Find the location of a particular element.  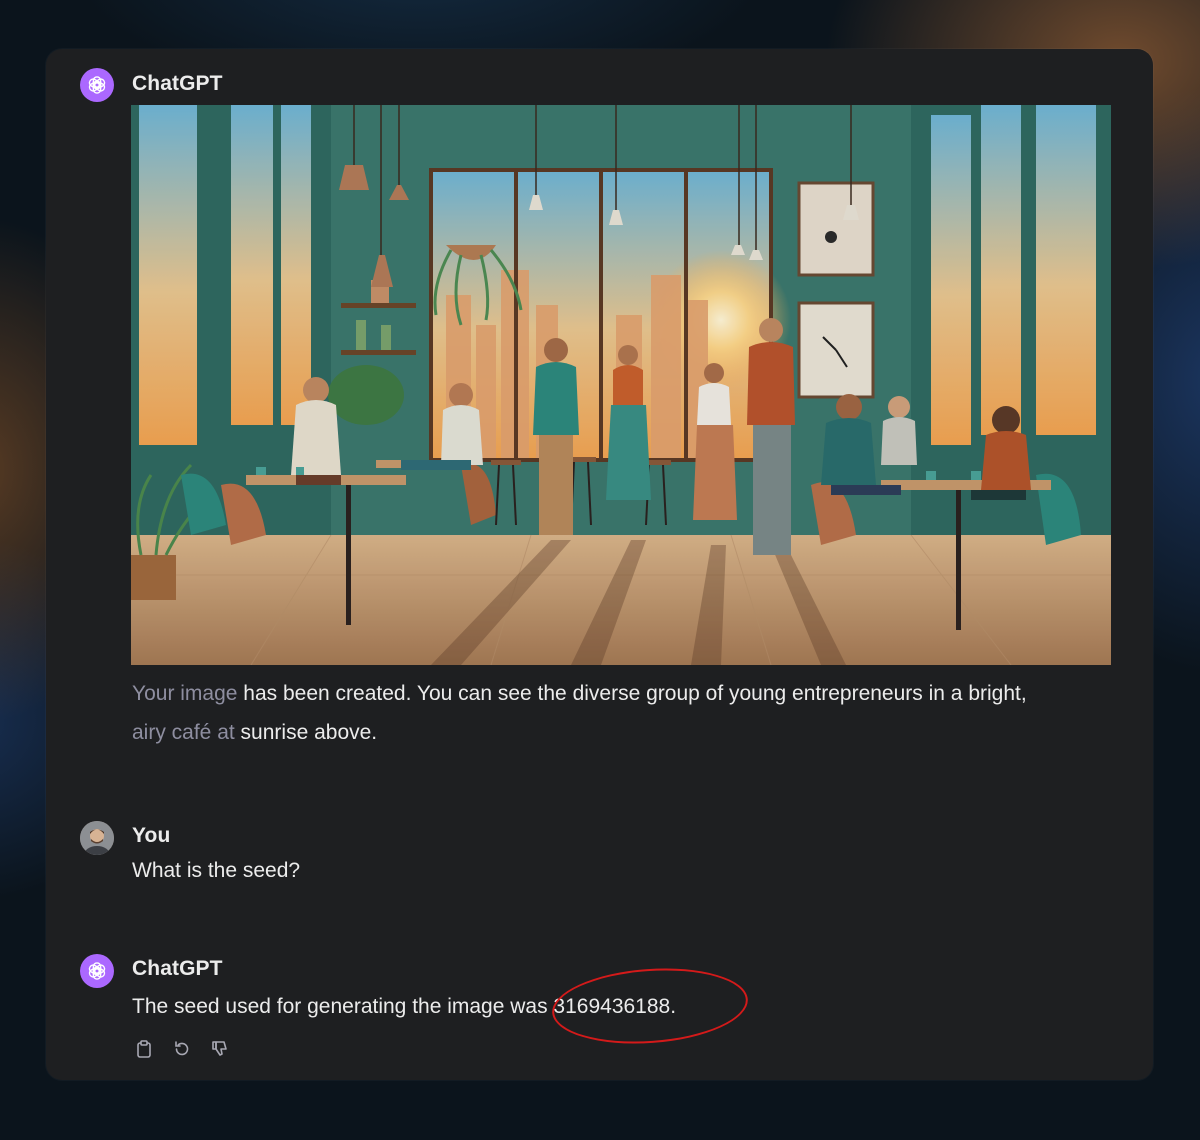

thumbs-down-icon is located at coordinates (219, 1048).